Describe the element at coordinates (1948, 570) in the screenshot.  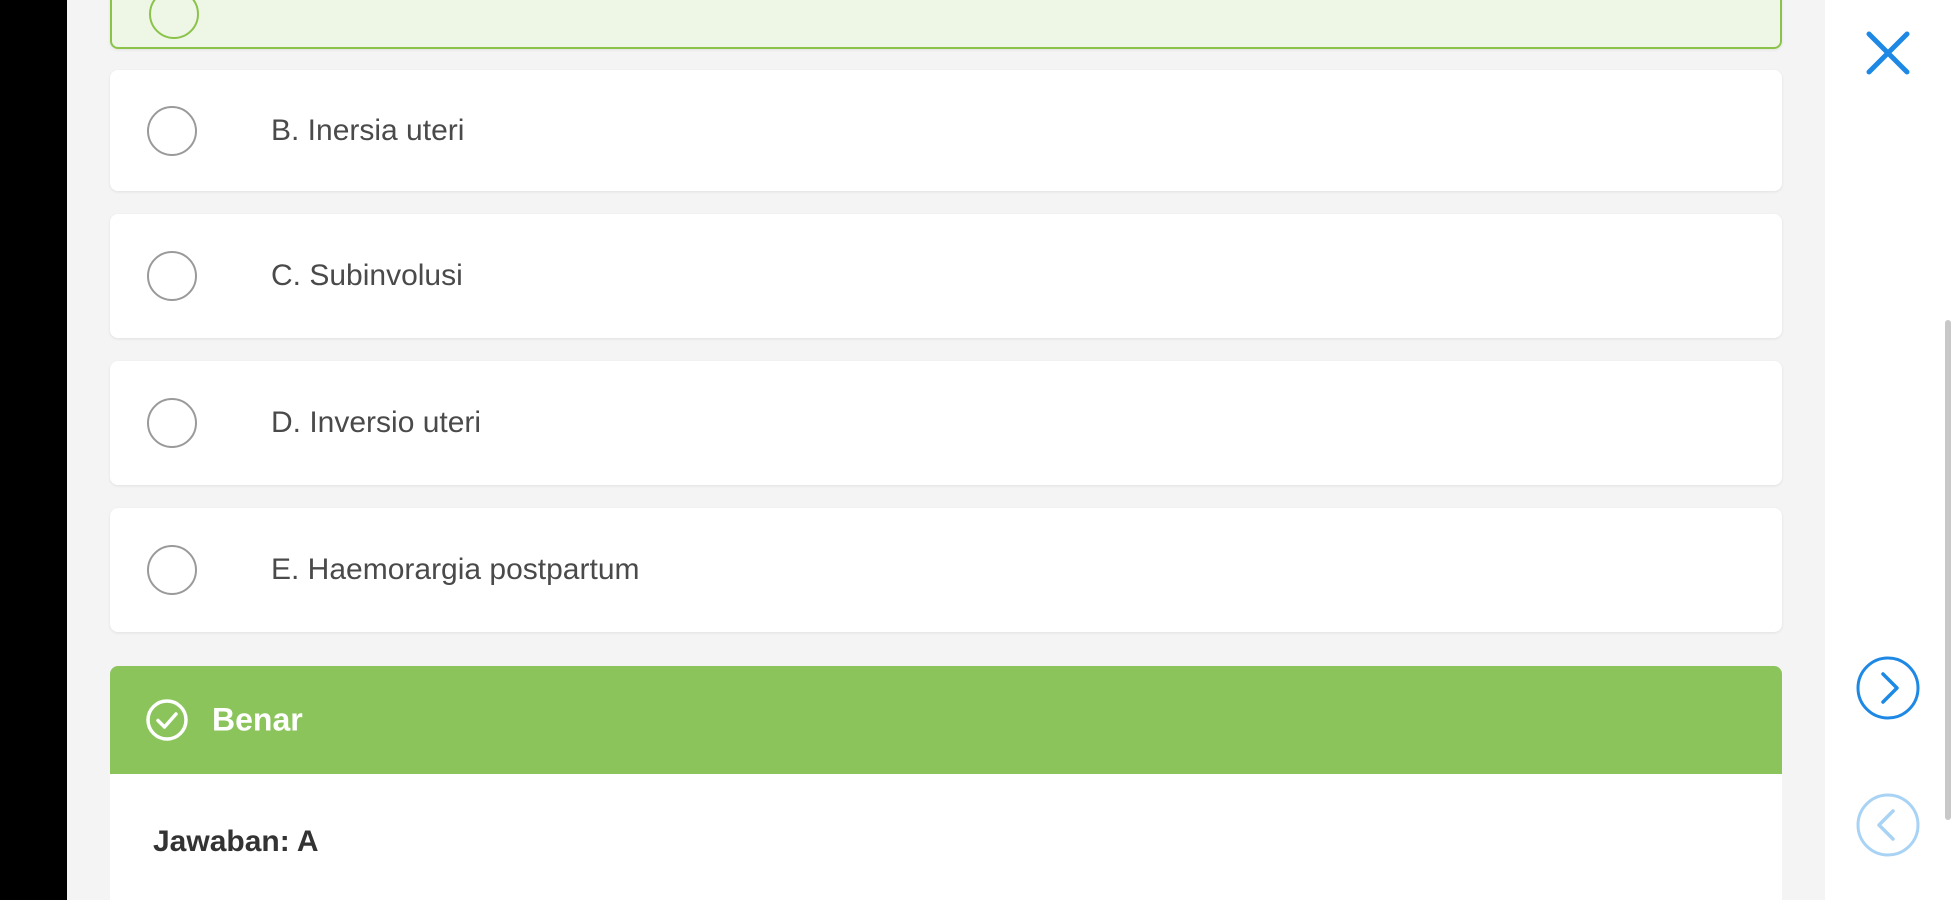
I see `scrollbar` at that location.